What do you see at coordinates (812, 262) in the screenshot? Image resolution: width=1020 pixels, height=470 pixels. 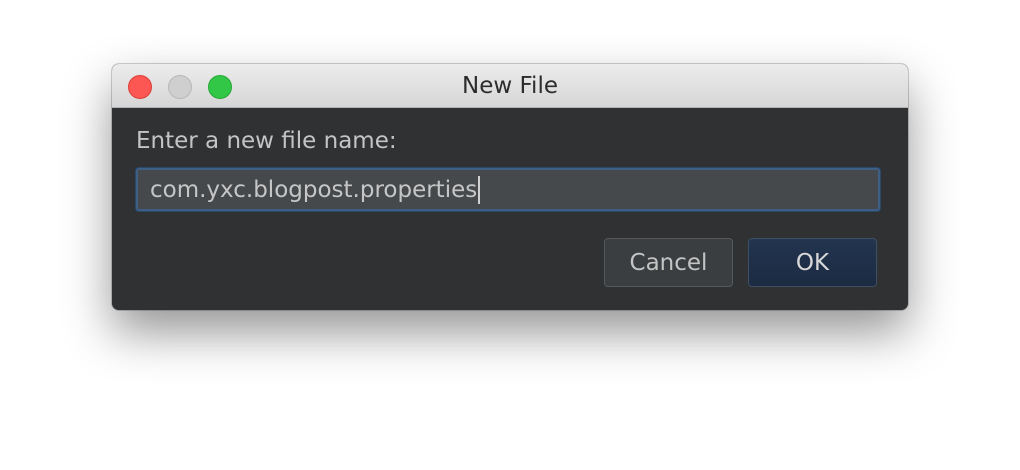 I see `ok-button: OK` at bounding box center [812, 262].